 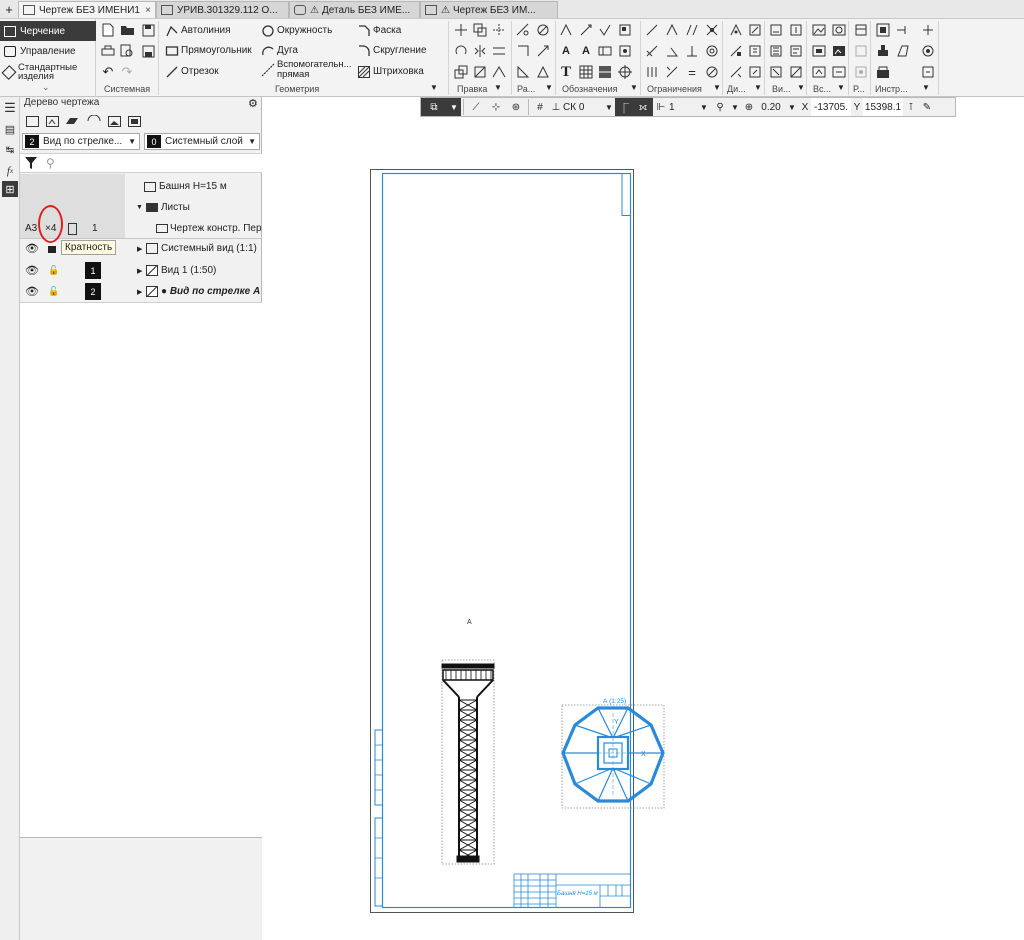 I want to click on insert-fragment-icon, so click(x=819, y=51).